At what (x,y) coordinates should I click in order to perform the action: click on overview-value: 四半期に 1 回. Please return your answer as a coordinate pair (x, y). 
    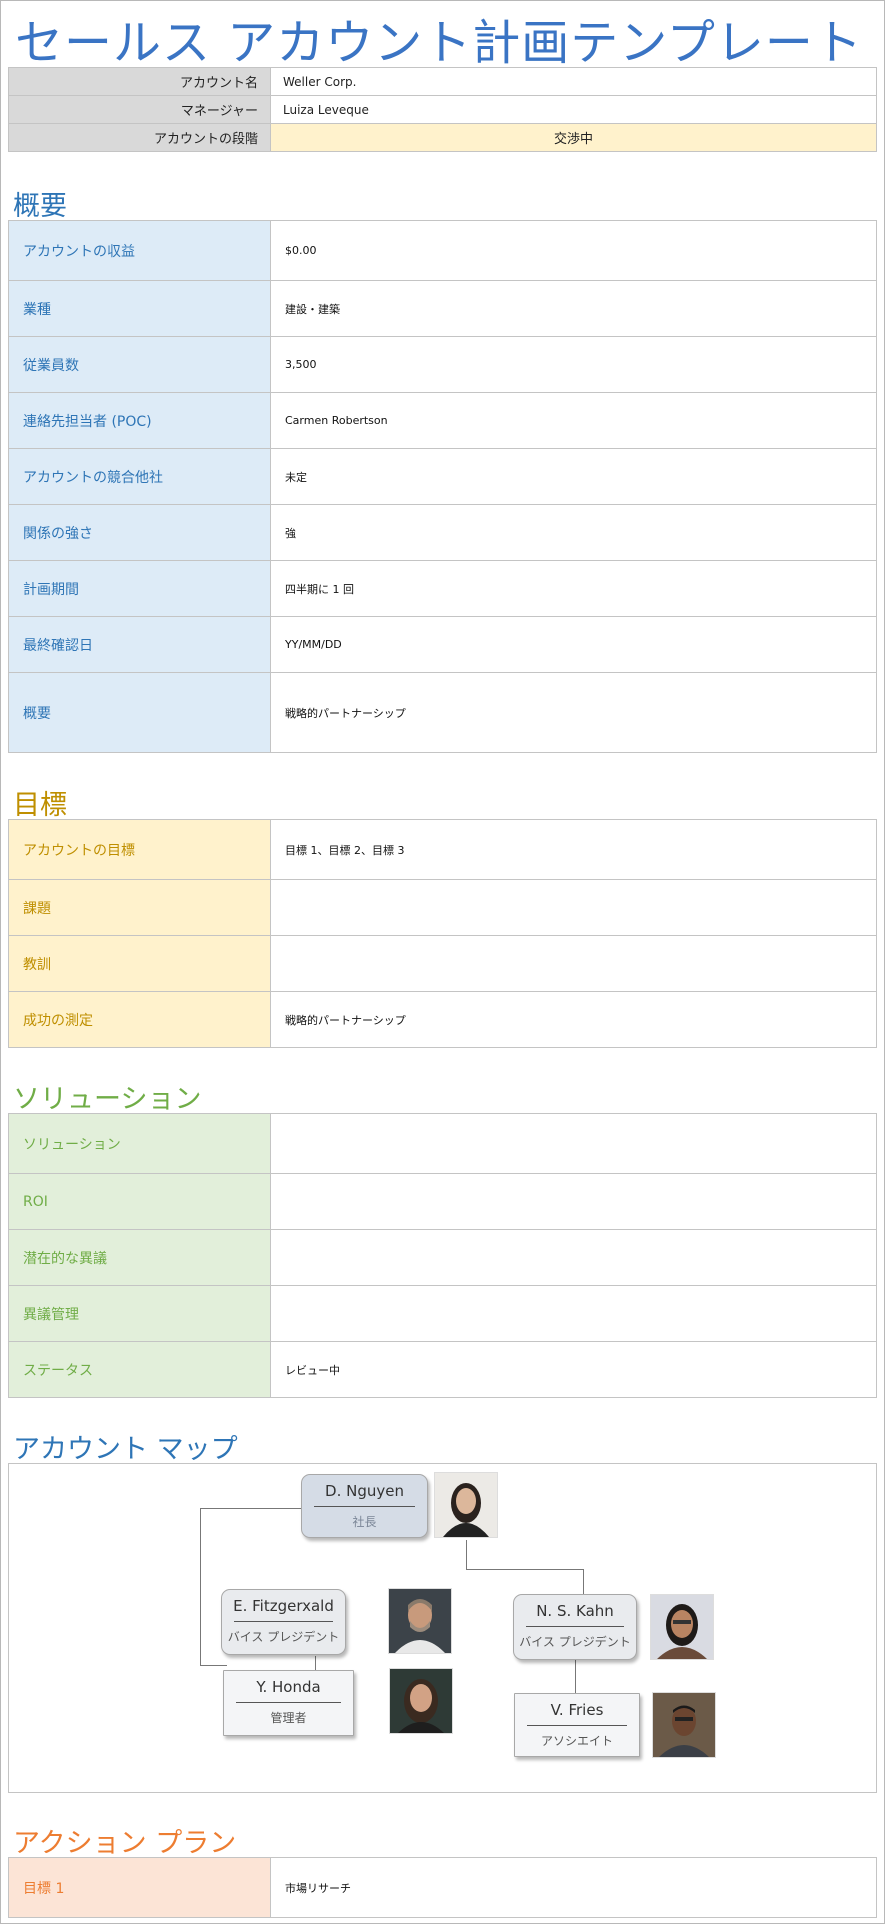
    Looking at the image, I should click on (573, 588).